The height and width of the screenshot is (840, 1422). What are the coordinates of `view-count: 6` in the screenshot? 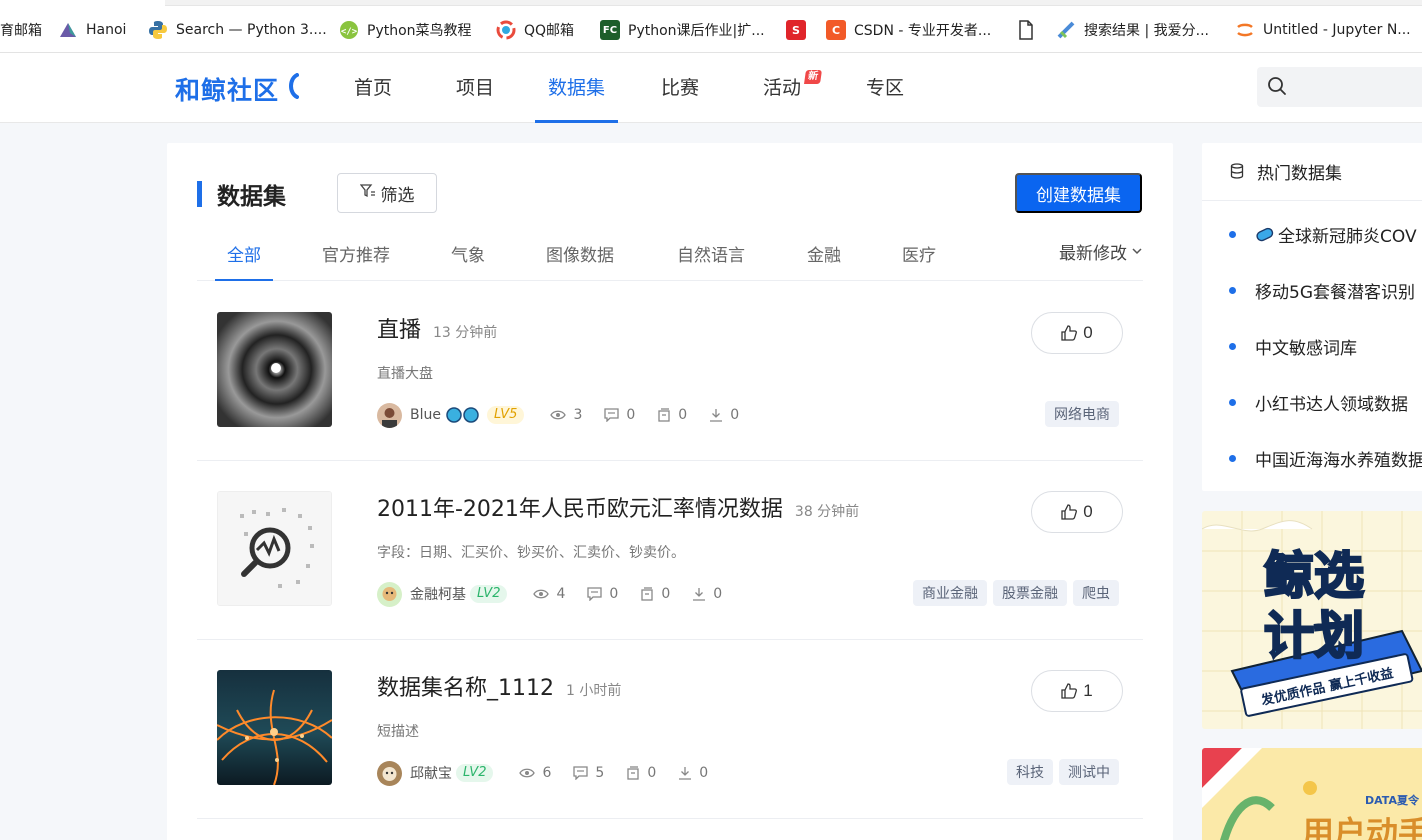 It's located at (535, 773).